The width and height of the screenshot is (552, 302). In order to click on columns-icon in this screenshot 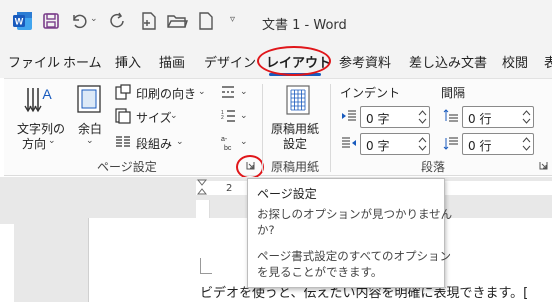, I will do `click(123, 142)`.